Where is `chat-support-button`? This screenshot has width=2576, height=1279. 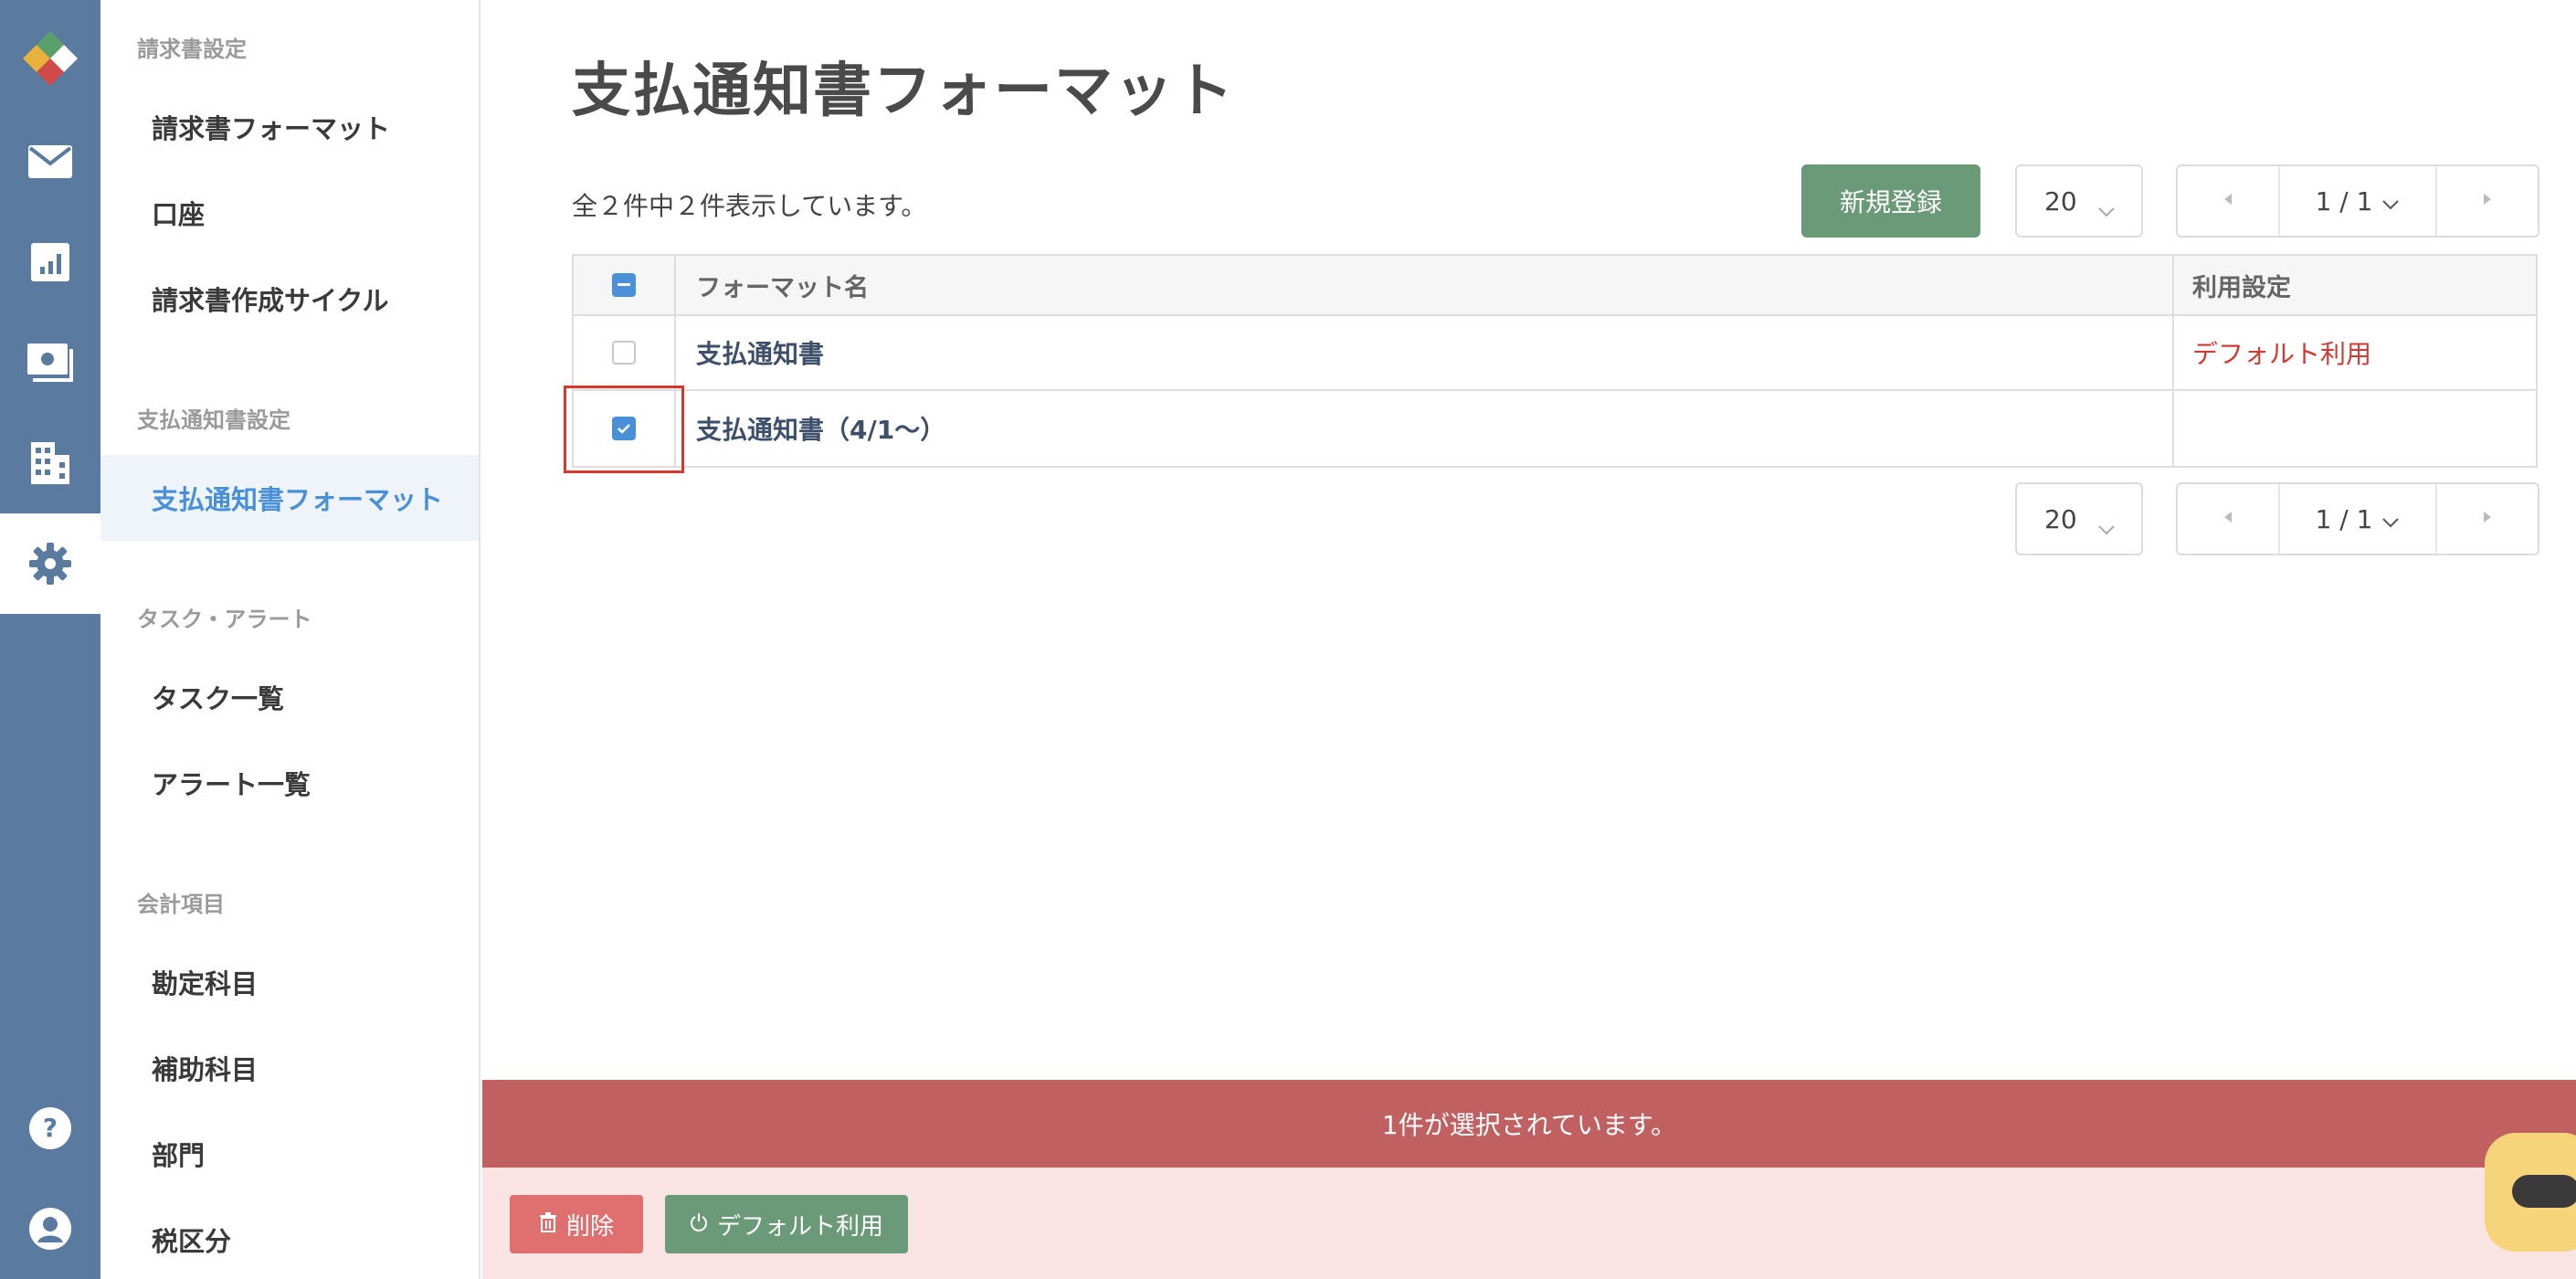
chat-support-button is located at coordinates (2530, 1193).